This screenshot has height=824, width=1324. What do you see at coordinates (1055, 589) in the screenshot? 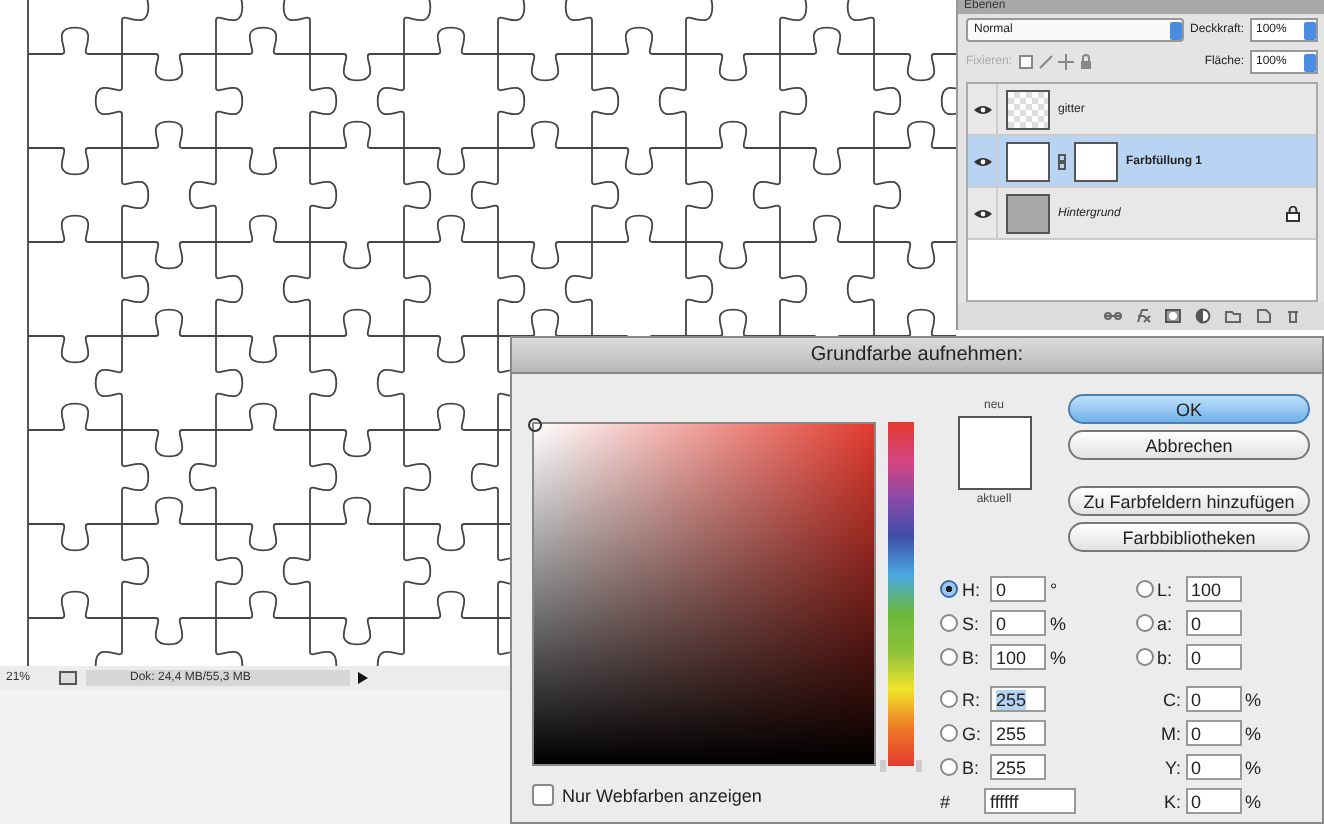
I see `unit-label: °` at bounding box center [1055, 589].